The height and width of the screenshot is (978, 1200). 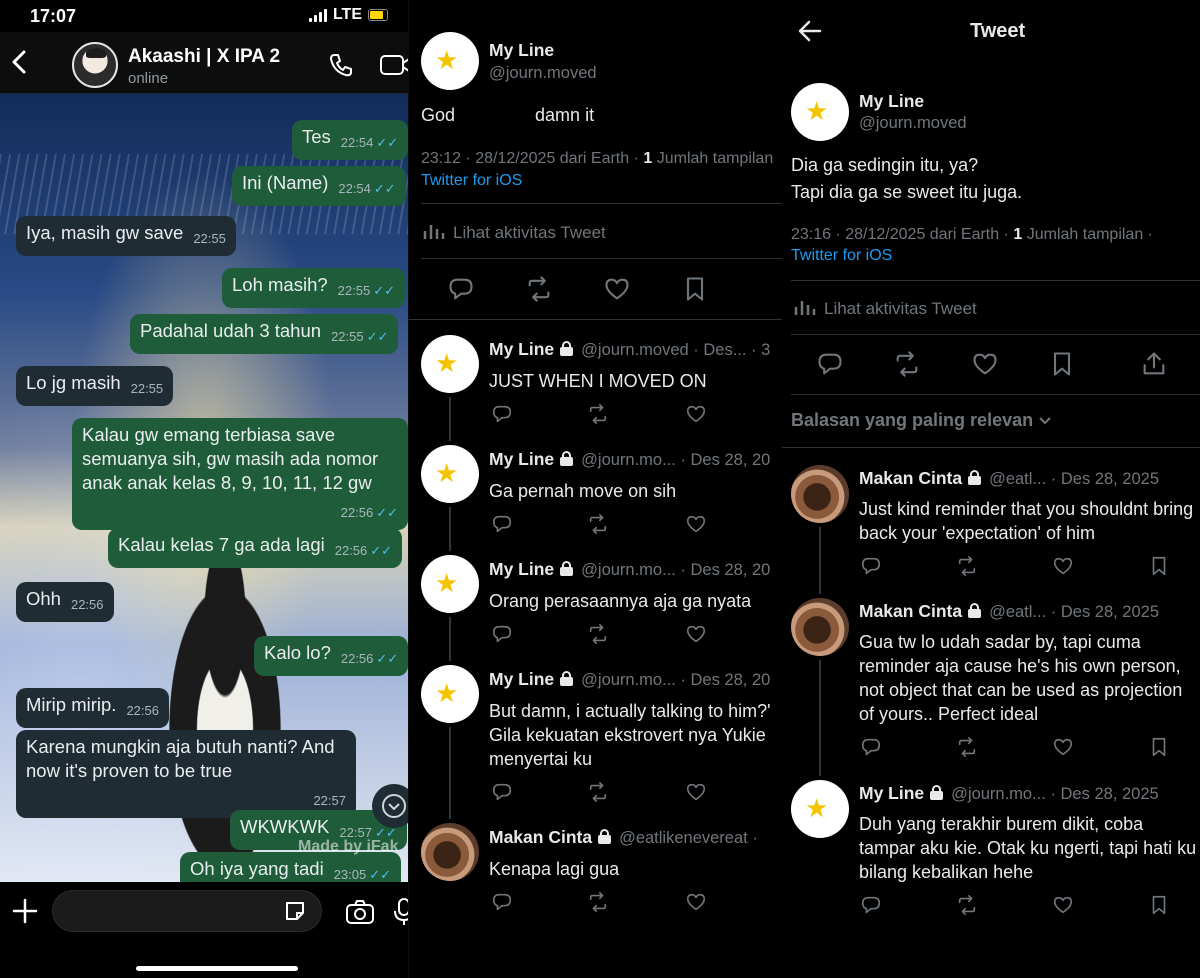 What do you see at coordinates (187, 911) in the screenshot?
I see `message-input` at bounding box center [187, 911].